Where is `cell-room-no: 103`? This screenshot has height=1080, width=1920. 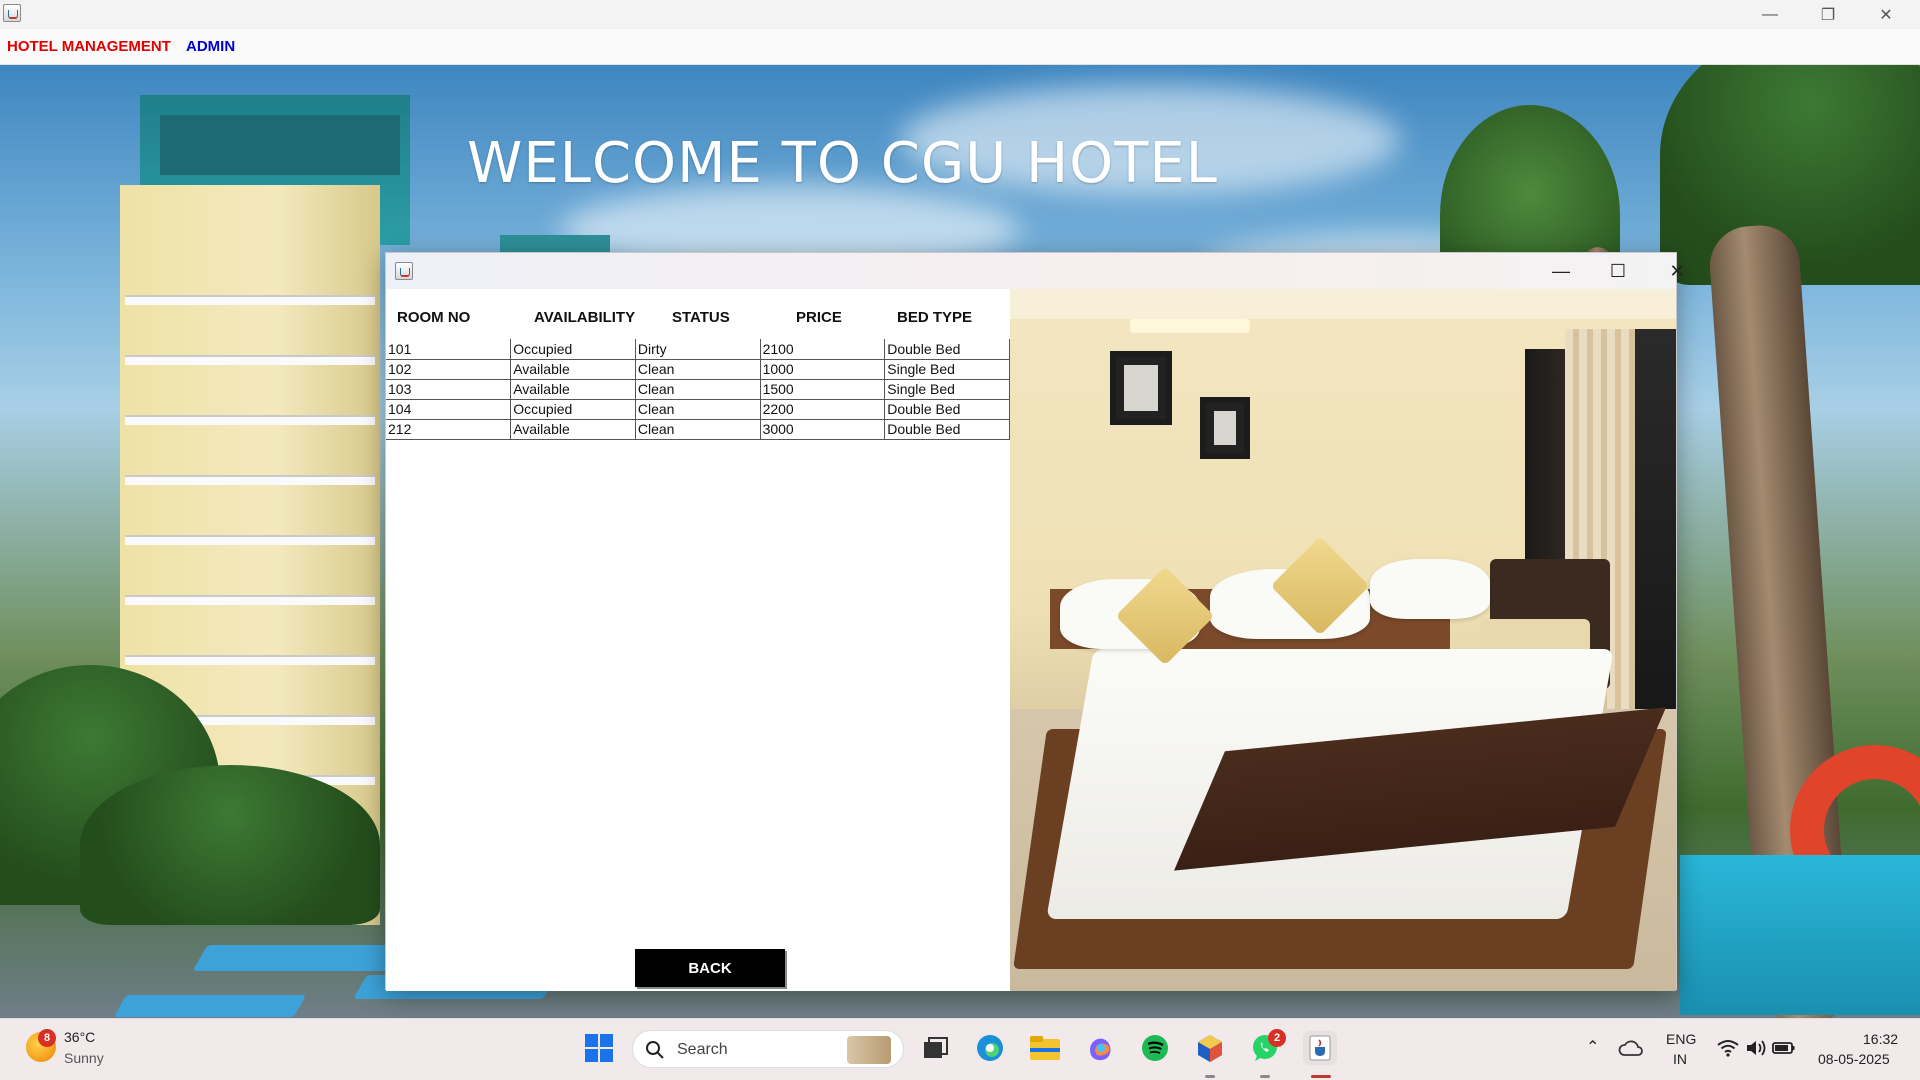 cell-room-no: 103 is located at coordinates (449, 389).